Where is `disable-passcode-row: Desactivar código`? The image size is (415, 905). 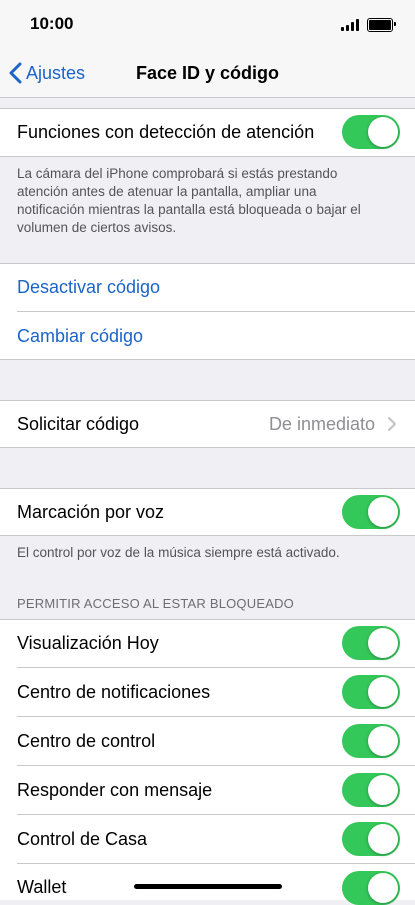
disable-passcode-row: Desactivar código is located at coordinates (207, 287).